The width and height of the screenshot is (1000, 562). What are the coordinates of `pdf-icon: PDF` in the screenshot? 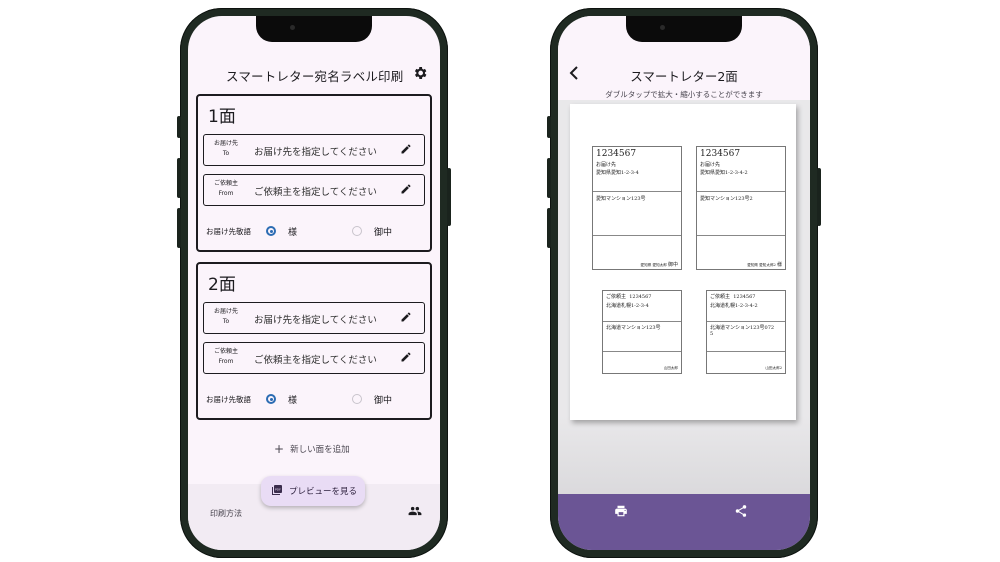 It's located at (277, 490).